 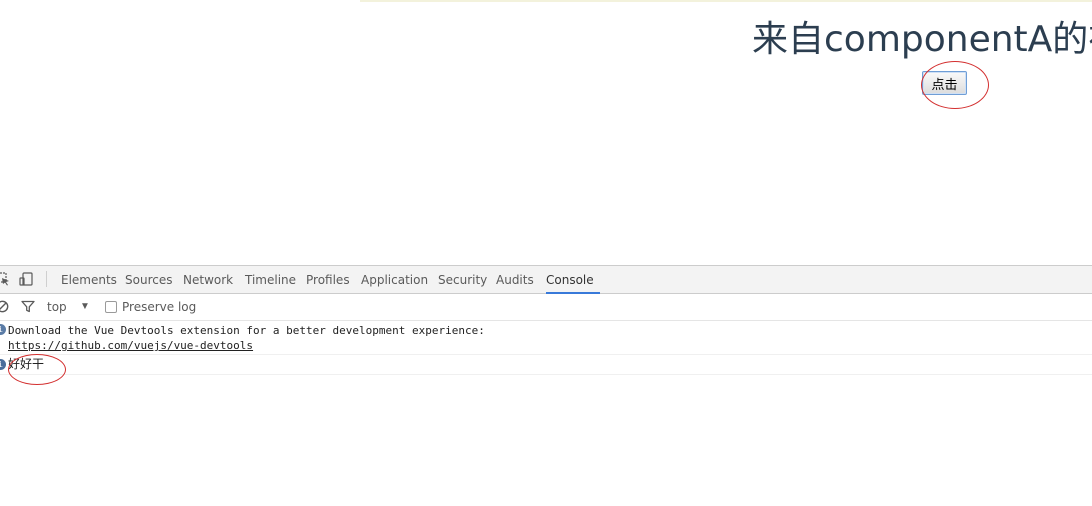 I want to click on tabbar-separator, so click(x=46, y=279).